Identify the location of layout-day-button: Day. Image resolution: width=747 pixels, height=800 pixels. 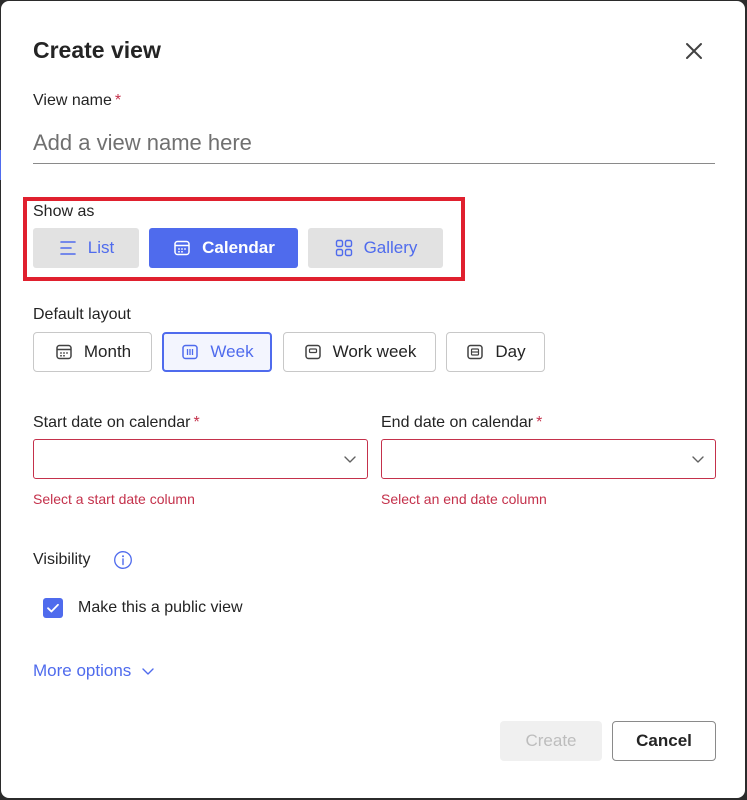
(495, 352).